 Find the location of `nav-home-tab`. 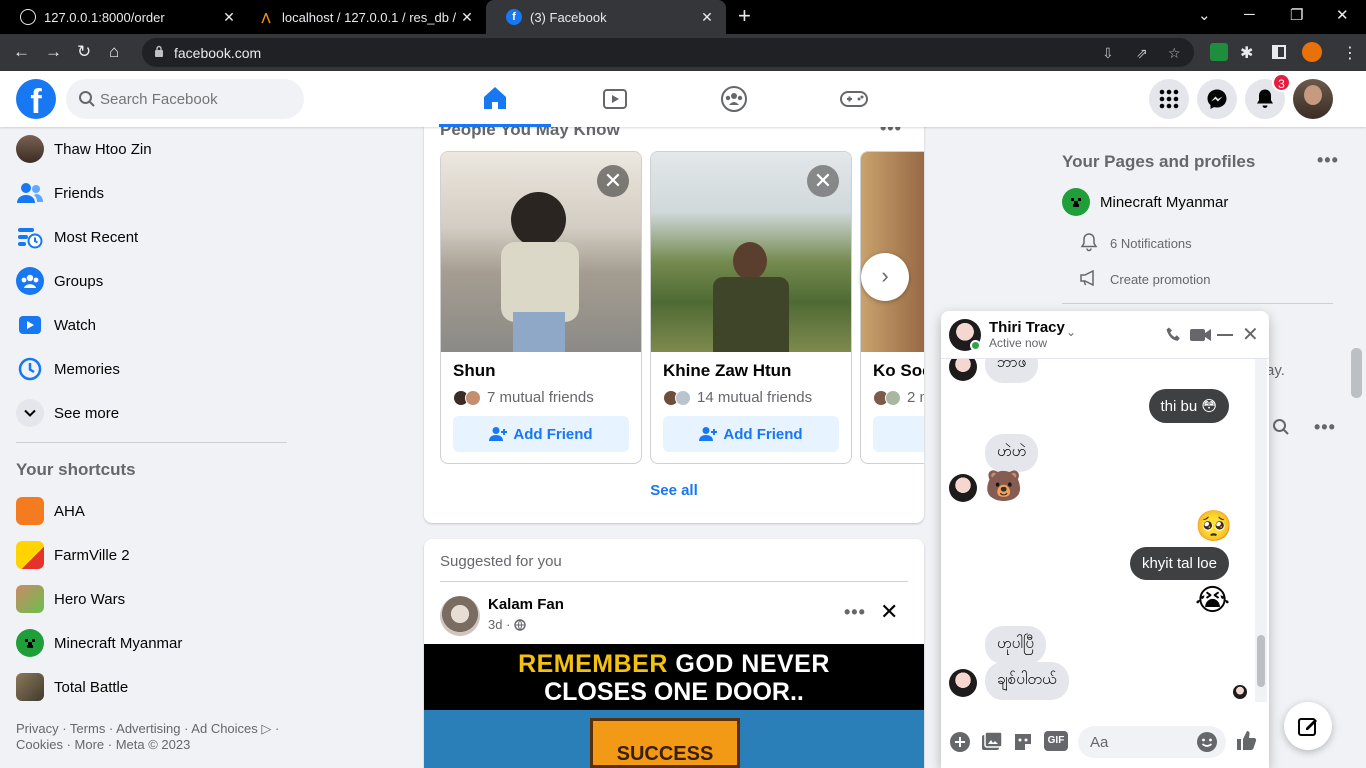

nav-home-tab is located at coordinates (495, 99).